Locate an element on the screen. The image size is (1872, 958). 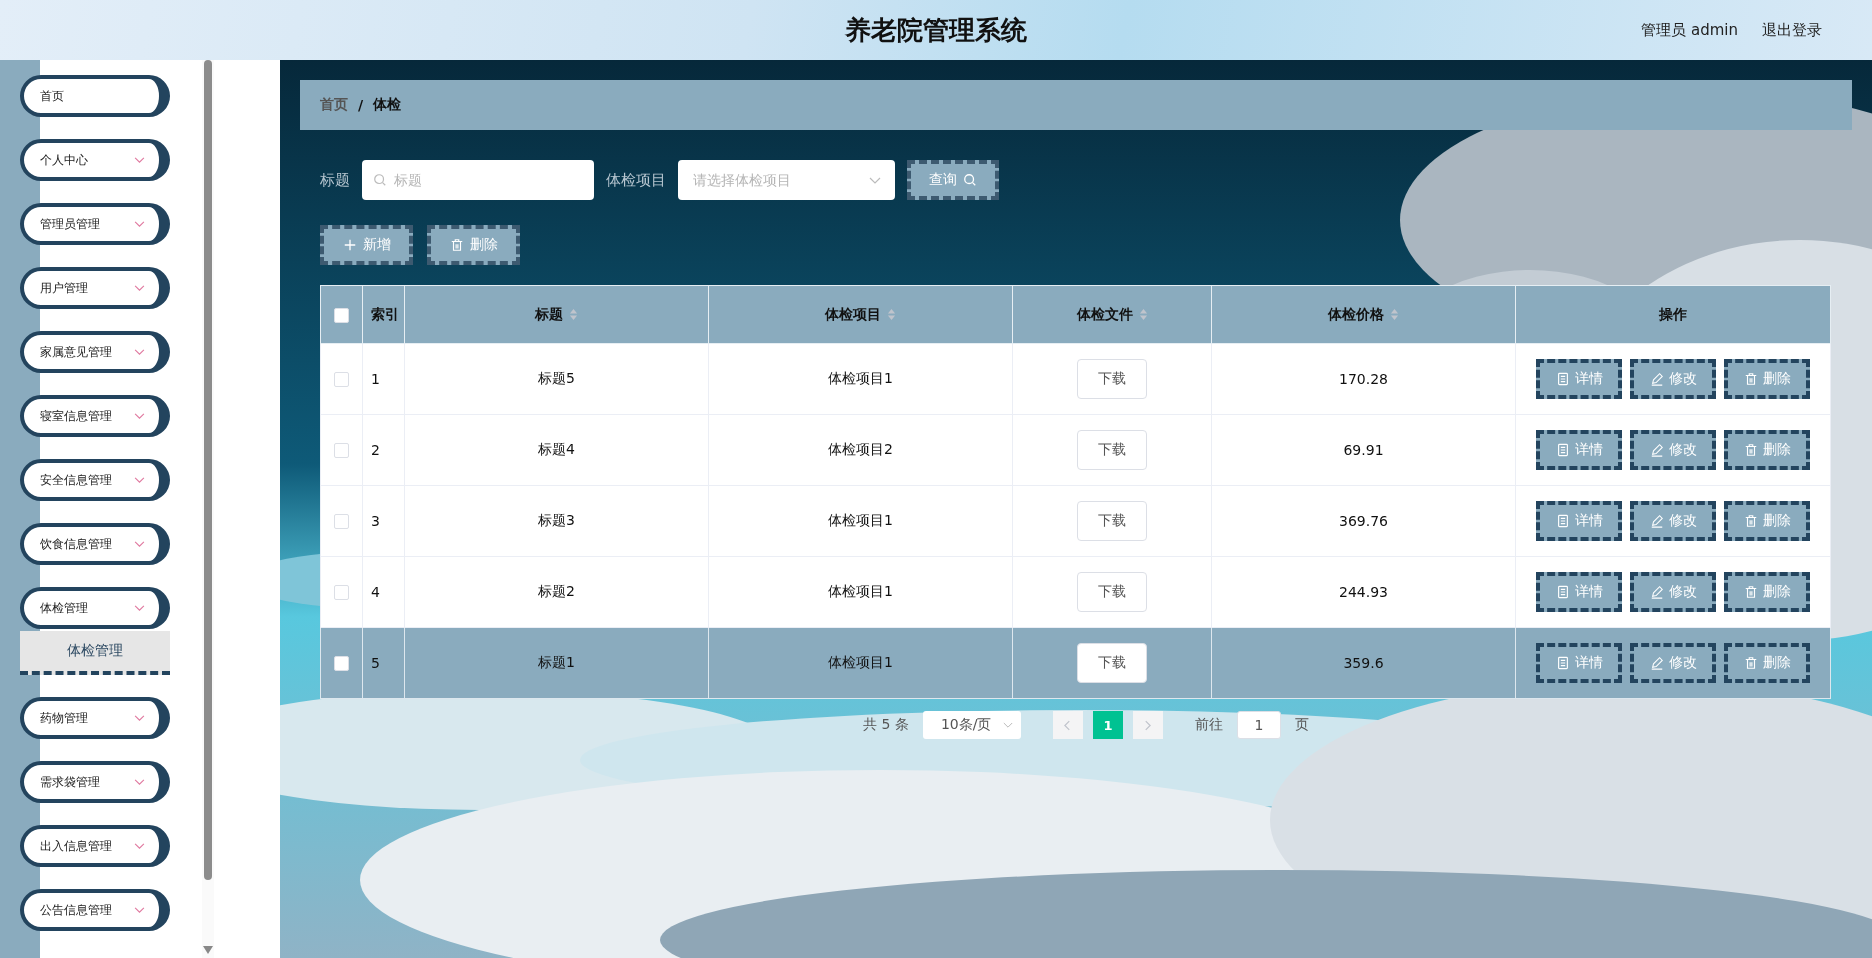
item-select: 请选择体检项目 is located at coordinates (786, 180).